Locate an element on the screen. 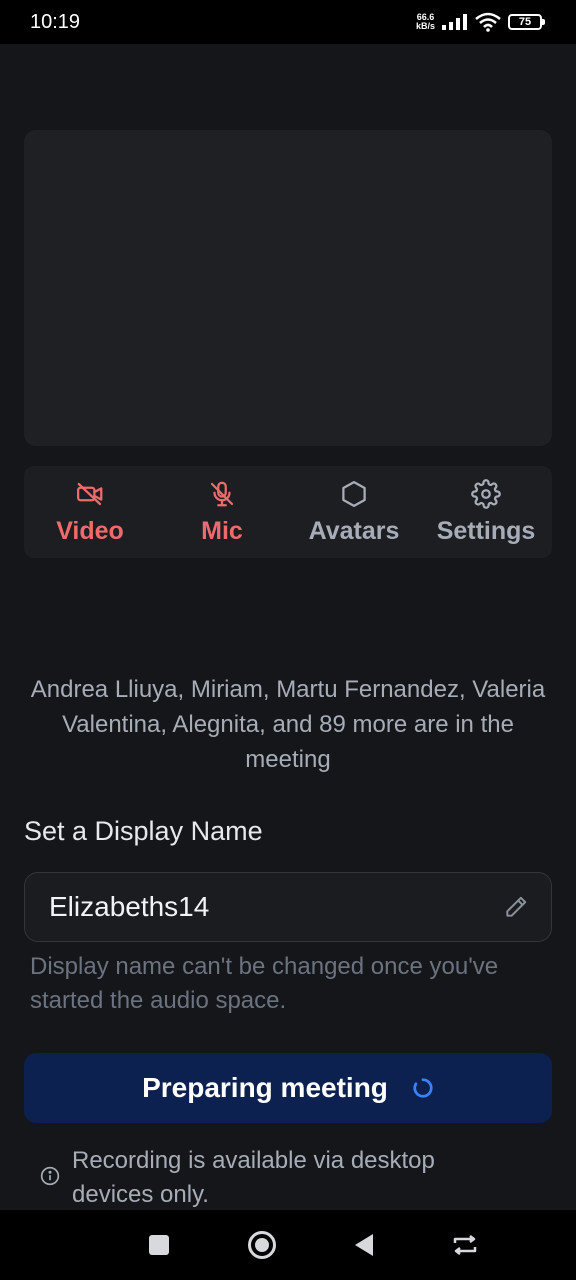 The height and width of the screenshot is (1280, 576). loading-spinner-icon is located at coordinates (423, 1088).